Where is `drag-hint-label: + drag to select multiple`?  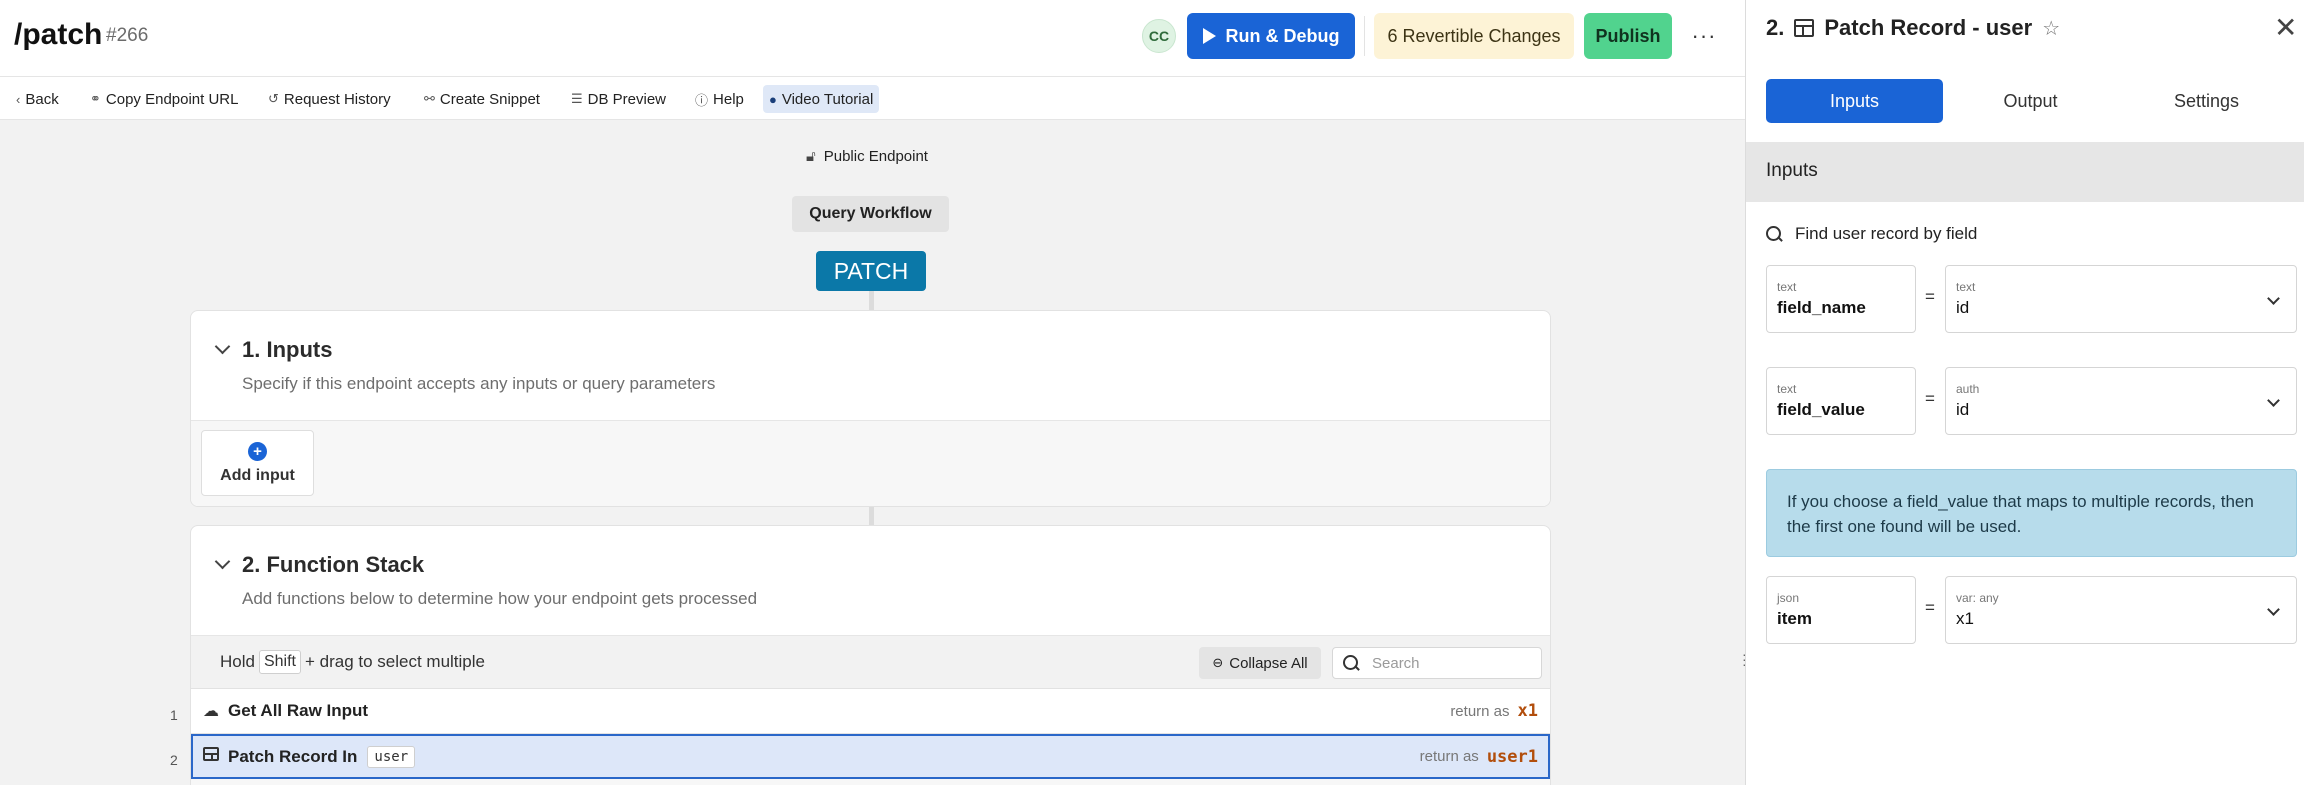
drag-hint-label: + drag to select multiple is located at coordinates (394, 661).